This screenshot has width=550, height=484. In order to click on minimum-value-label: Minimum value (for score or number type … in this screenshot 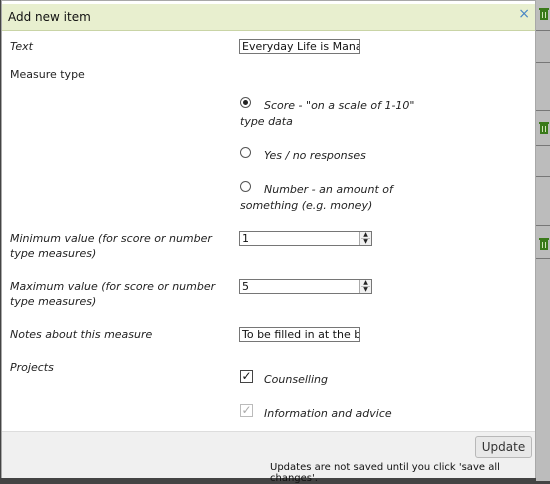, I will do `click(111, 246)`.